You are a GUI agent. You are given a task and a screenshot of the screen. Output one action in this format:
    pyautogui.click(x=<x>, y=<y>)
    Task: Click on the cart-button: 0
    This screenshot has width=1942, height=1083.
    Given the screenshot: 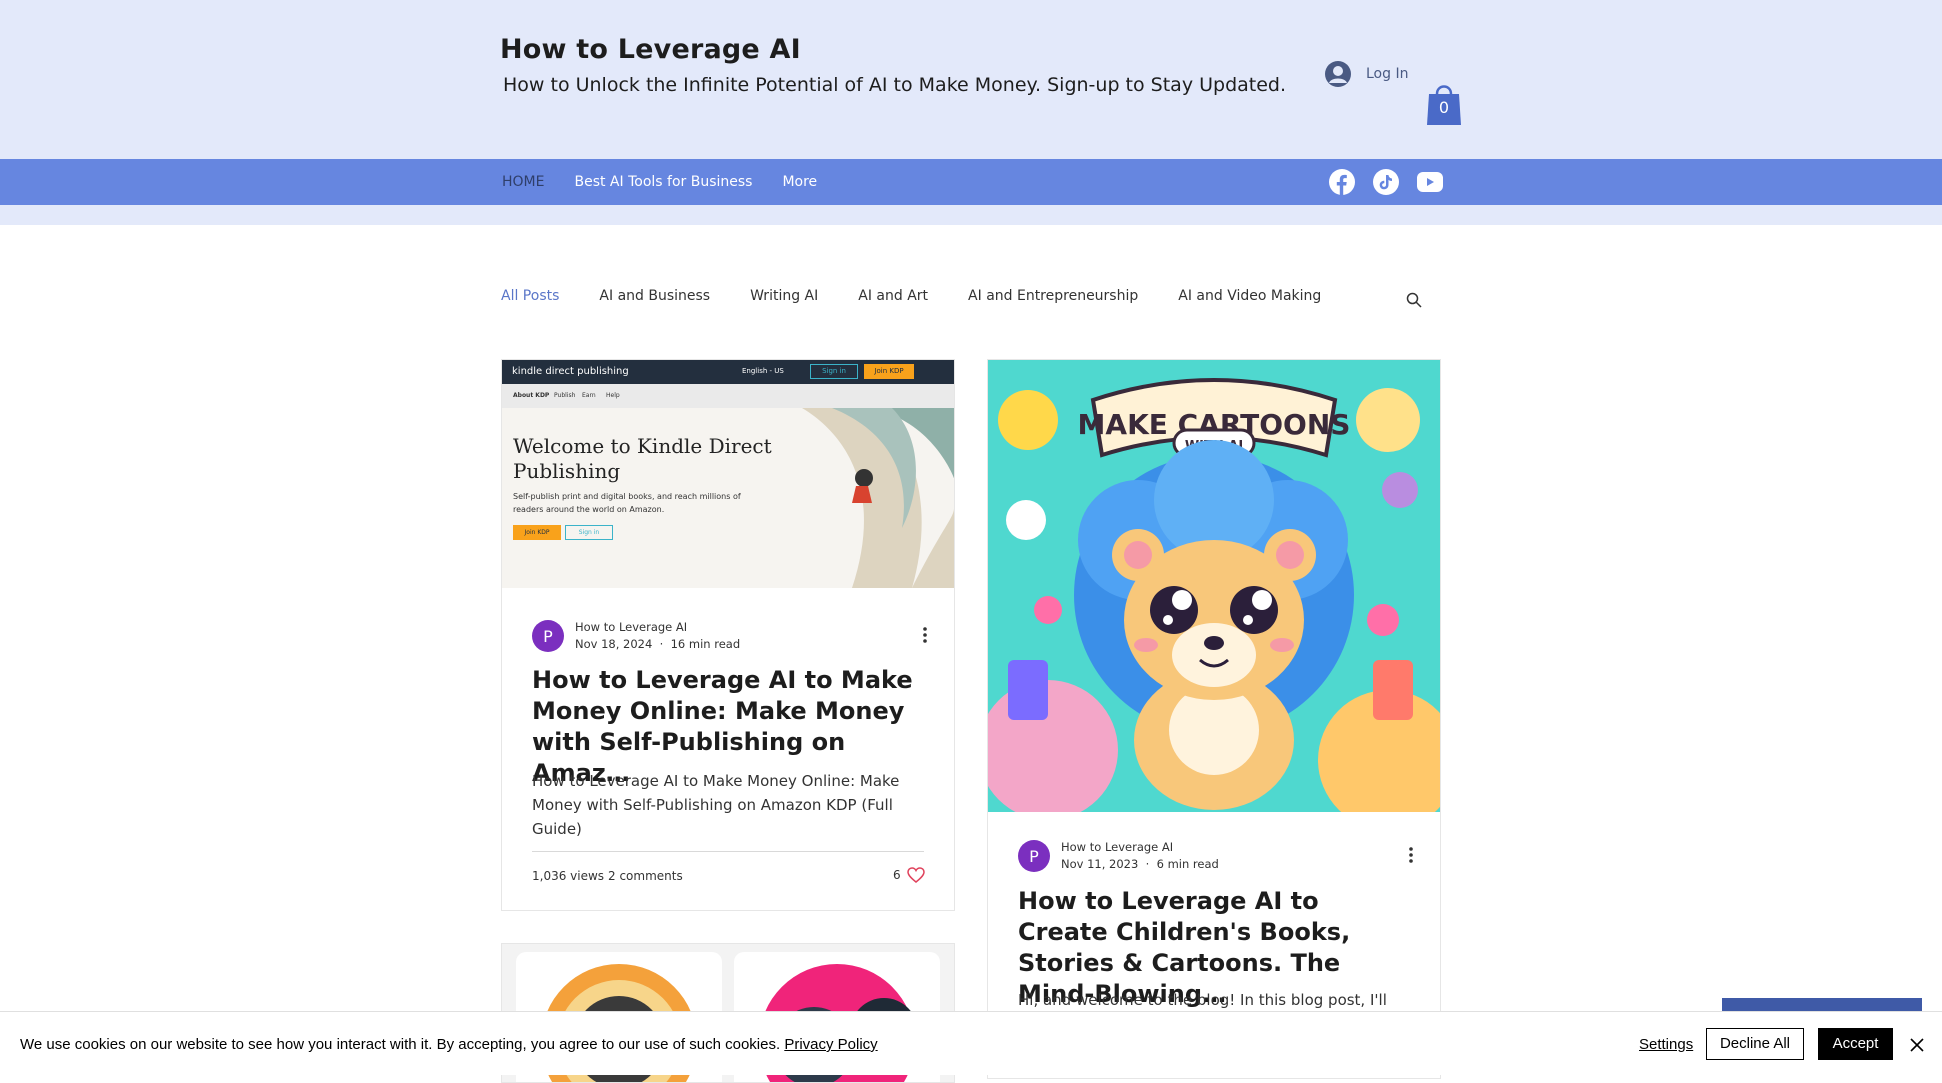 What is the action you would take?
    pyautogui.click(x=1444, y=104)
    